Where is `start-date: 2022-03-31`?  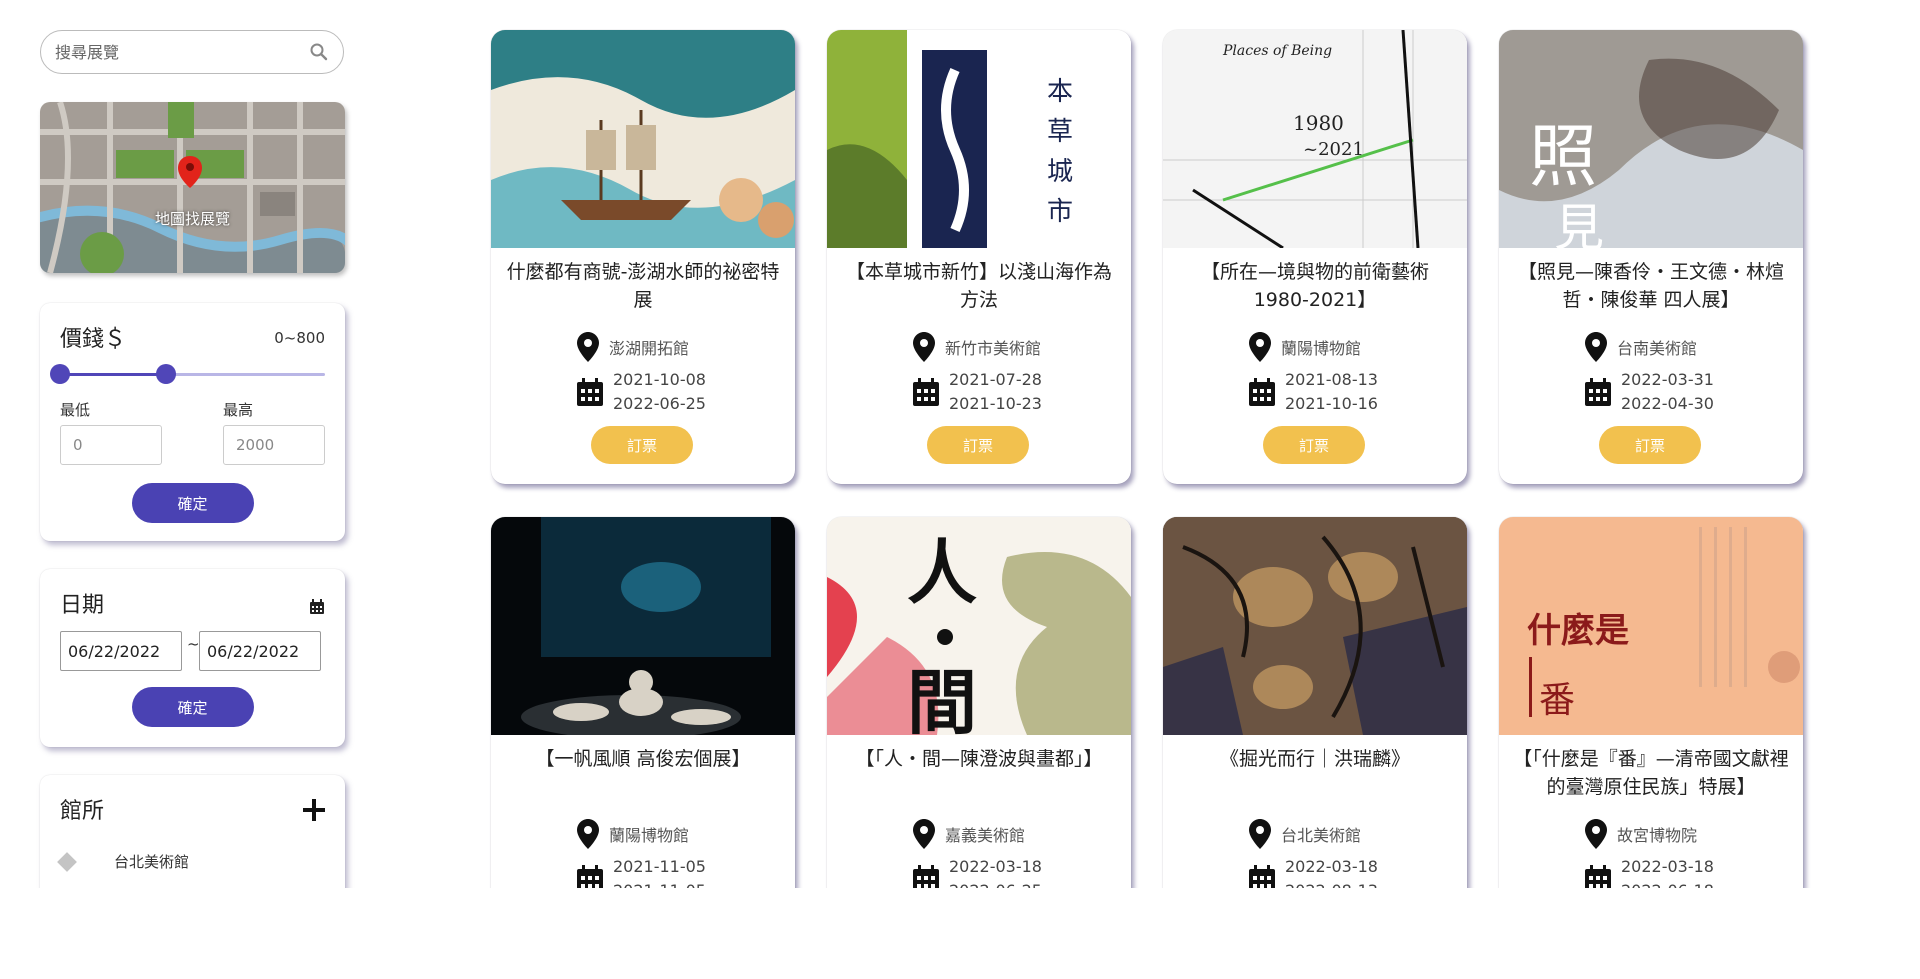
start-date: 2022-03-31 is located at coordinates (1667, 379).